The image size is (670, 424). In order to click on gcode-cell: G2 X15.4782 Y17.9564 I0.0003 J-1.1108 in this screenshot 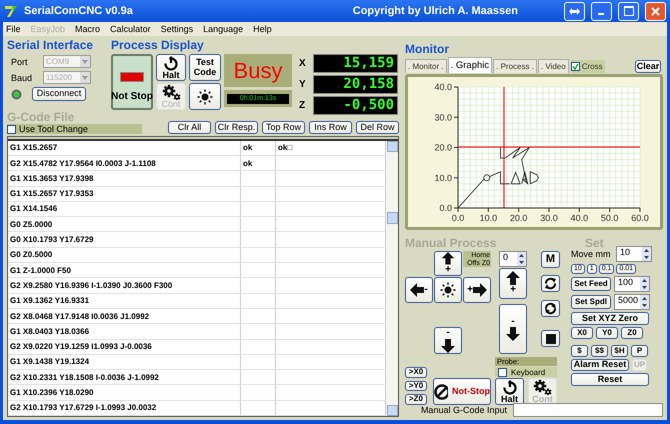, I will do `click(124, 163)`.